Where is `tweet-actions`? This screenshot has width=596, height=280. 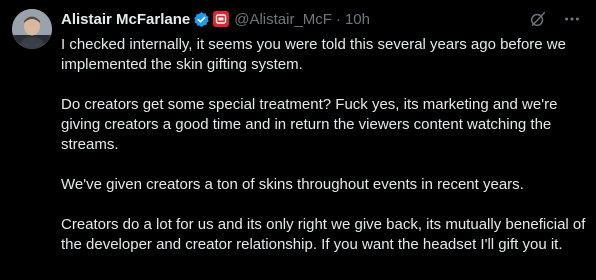
tweet-actions is located at coordinates (555, 19).